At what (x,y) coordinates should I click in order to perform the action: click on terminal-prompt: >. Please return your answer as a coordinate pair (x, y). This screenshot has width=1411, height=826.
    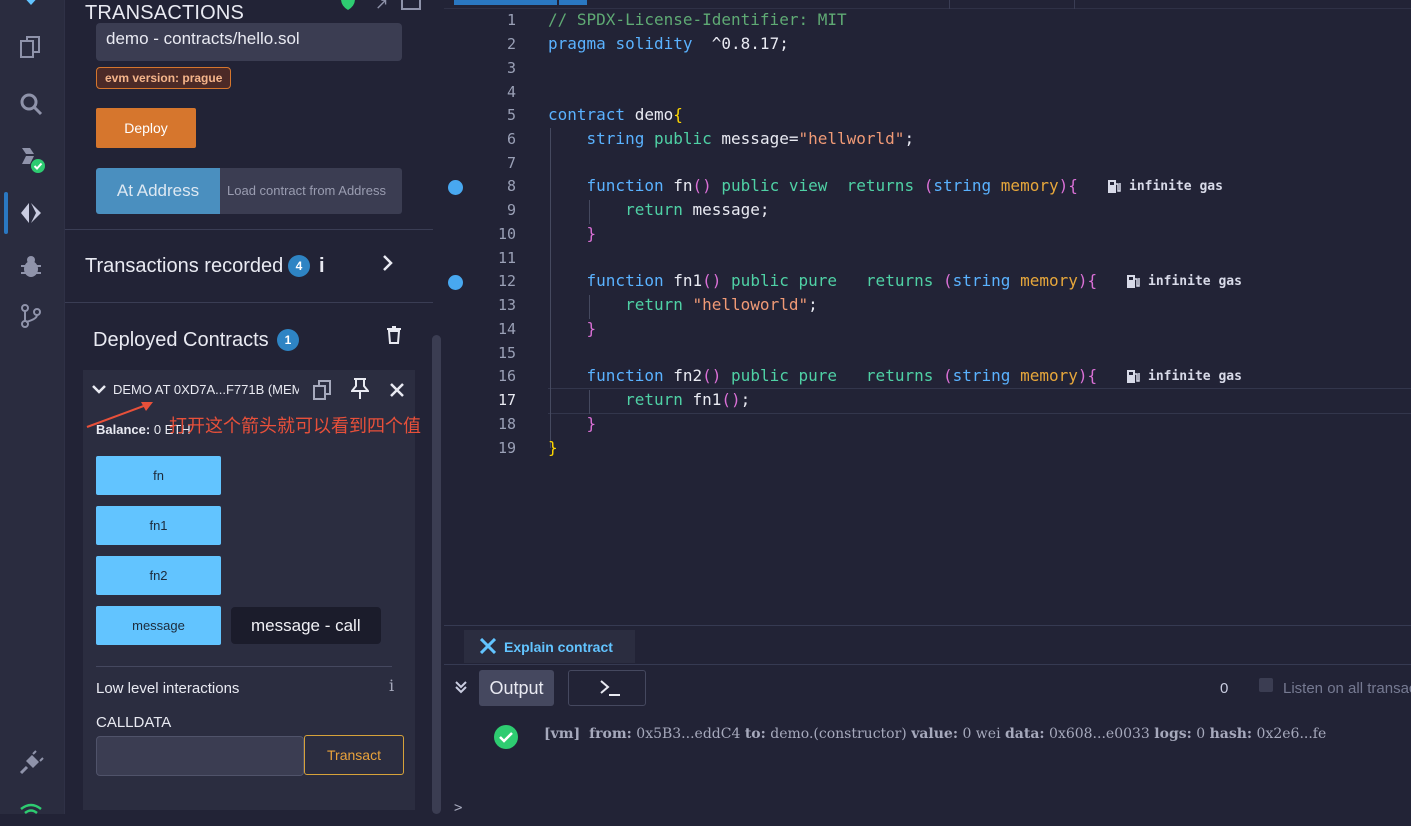
    Looking at the image, I should click on (458, 807).